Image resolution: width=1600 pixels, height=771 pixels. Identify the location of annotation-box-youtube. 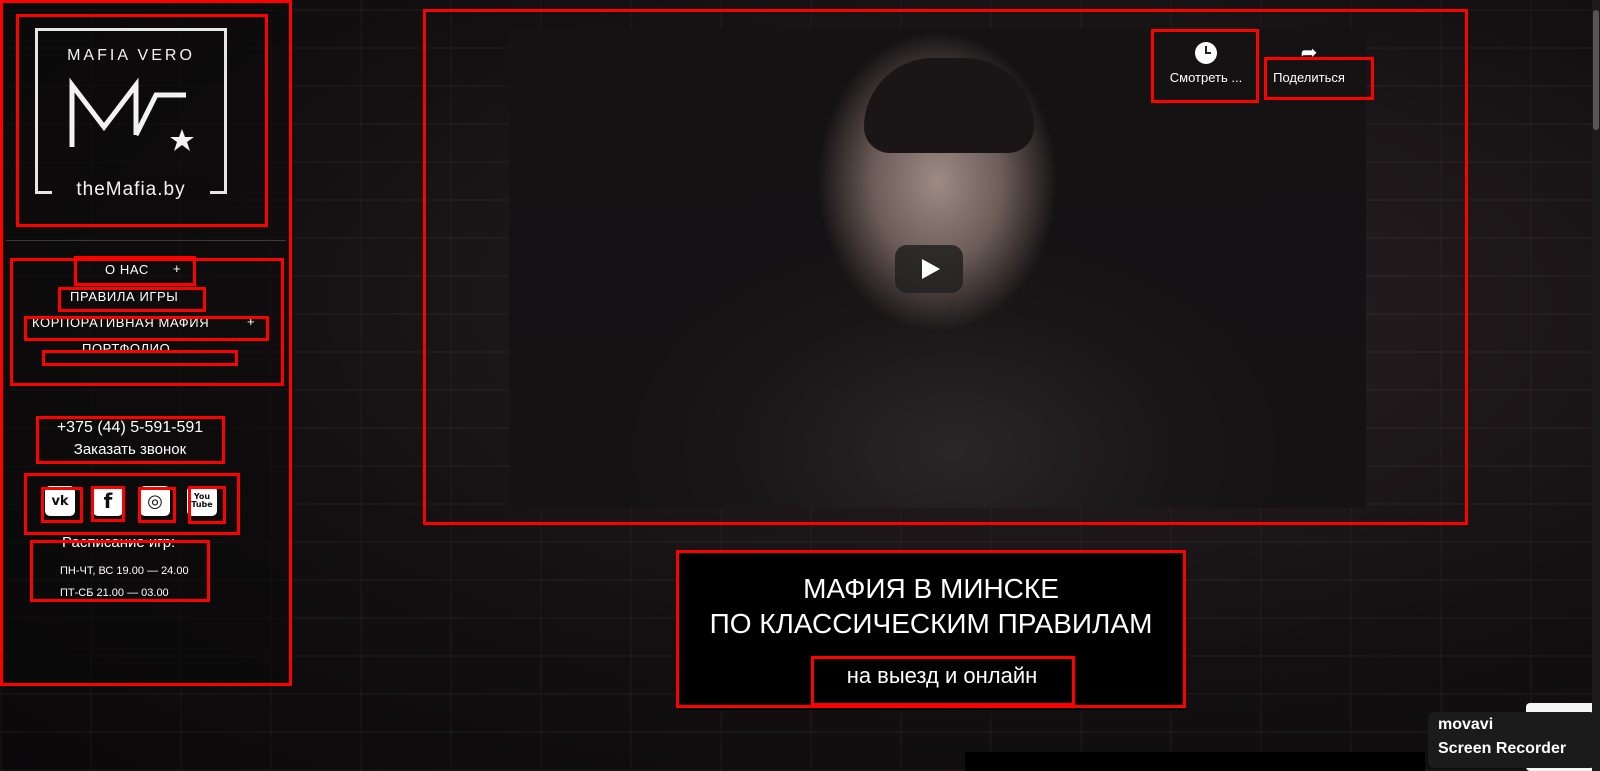
(207, 505).